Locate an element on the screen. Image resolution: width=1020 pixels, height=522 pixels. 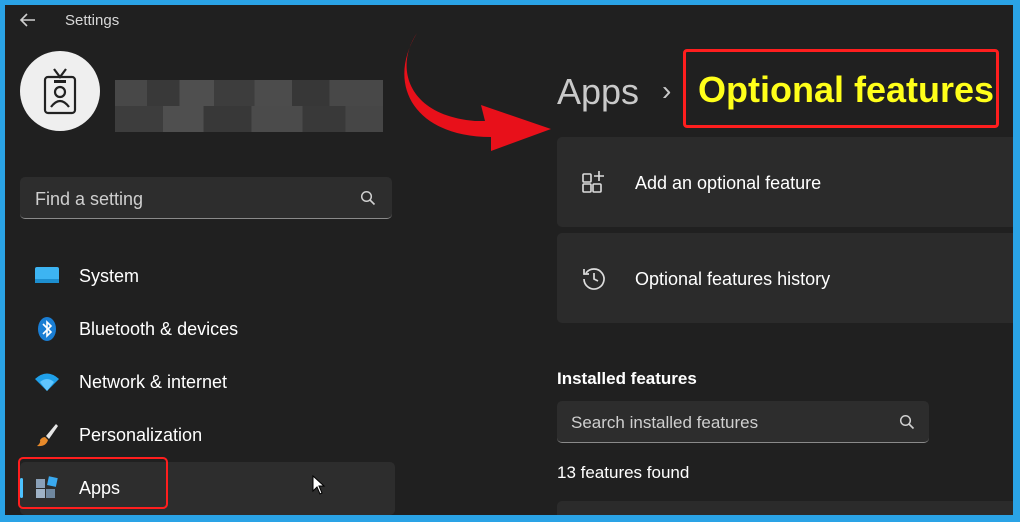
search-placeholder: Find a setting is located at coordinates (89, 199).